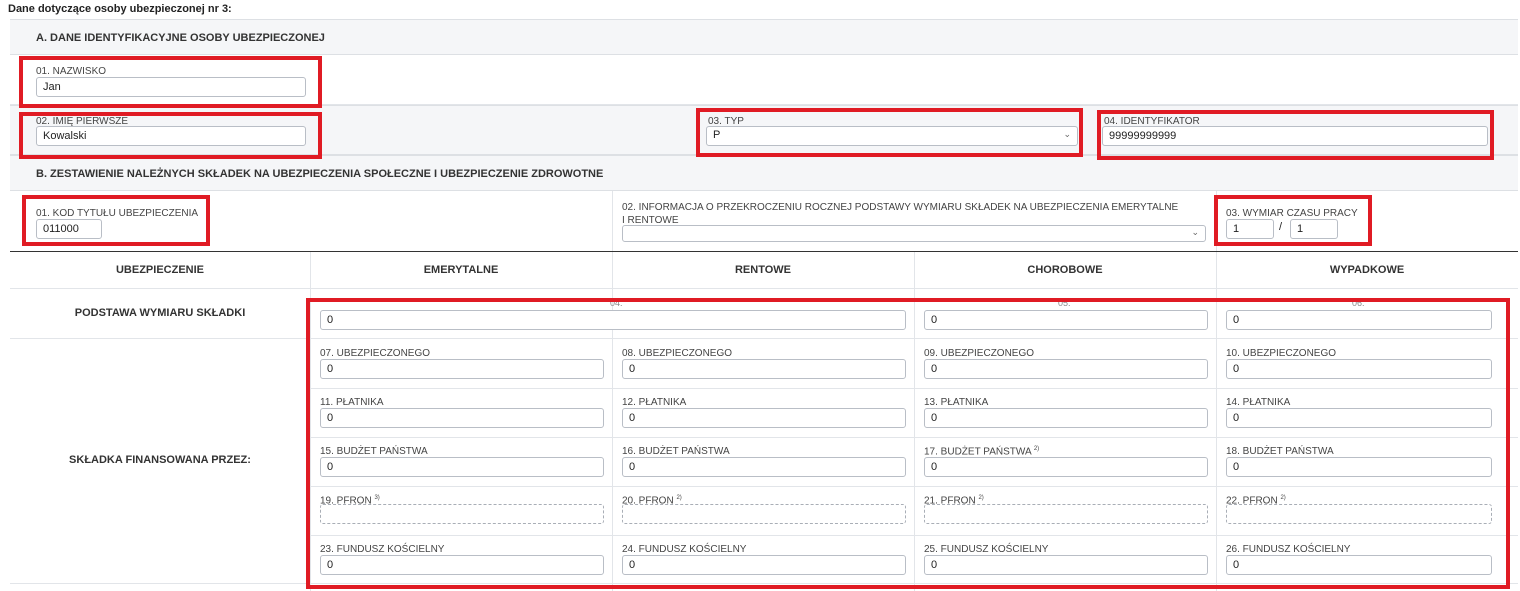  I want to click on skladka-label-r1-c1: 12. PŁATNIKA, so click(654, 402).